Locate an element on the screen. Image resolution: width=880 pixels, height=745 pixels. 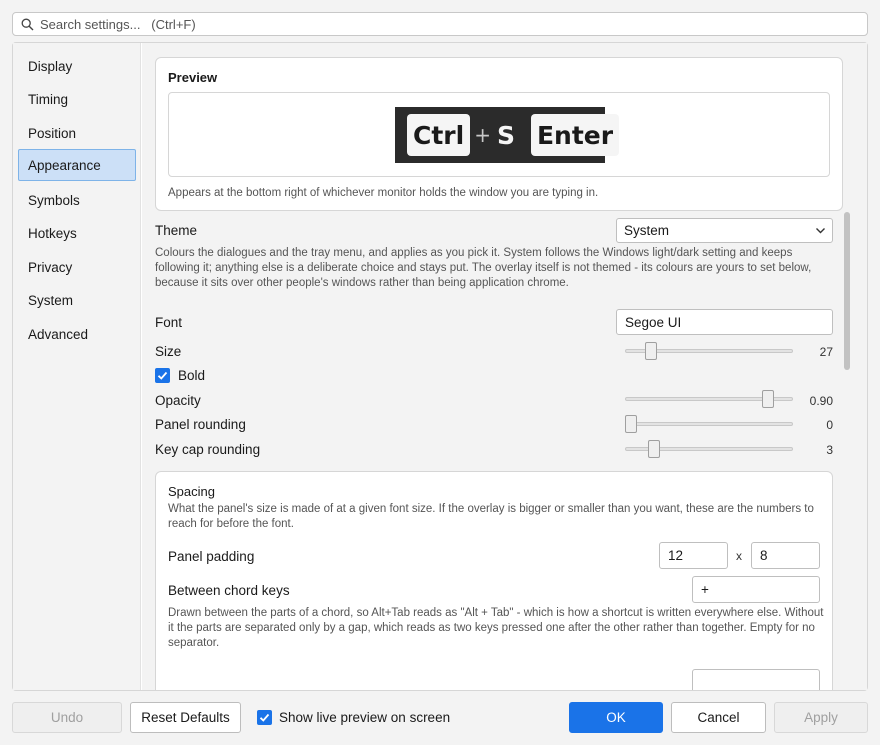
sidebar-item-label: System is located at coordinates (51, 300).